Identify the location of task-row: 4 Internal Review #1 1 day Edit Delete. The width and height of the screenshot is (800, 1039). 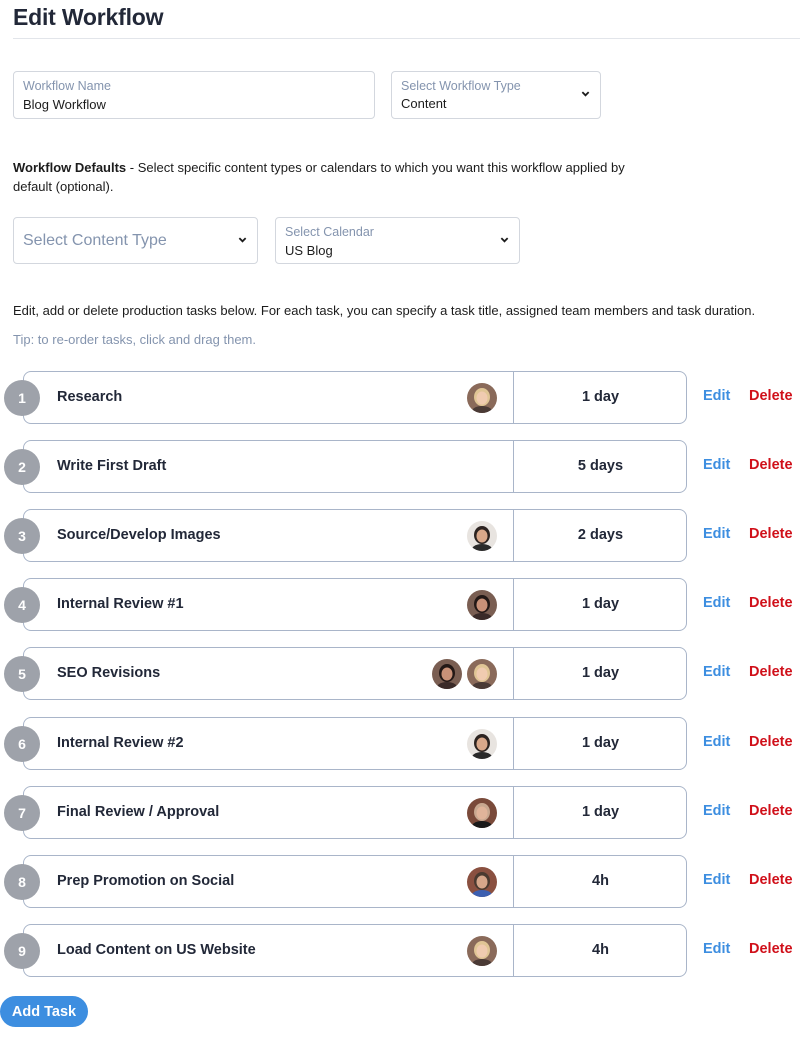
(400, 604).